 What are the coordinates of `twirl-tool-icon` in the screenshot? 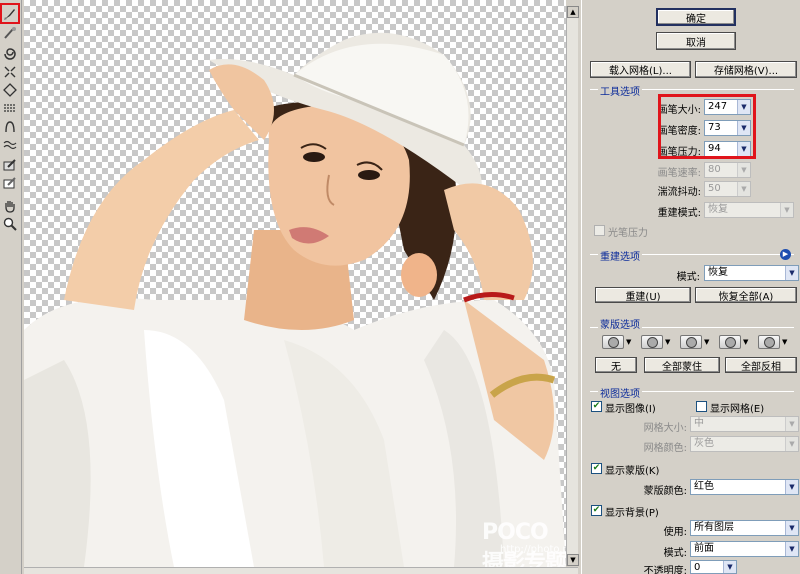 It's located at (10, 54).